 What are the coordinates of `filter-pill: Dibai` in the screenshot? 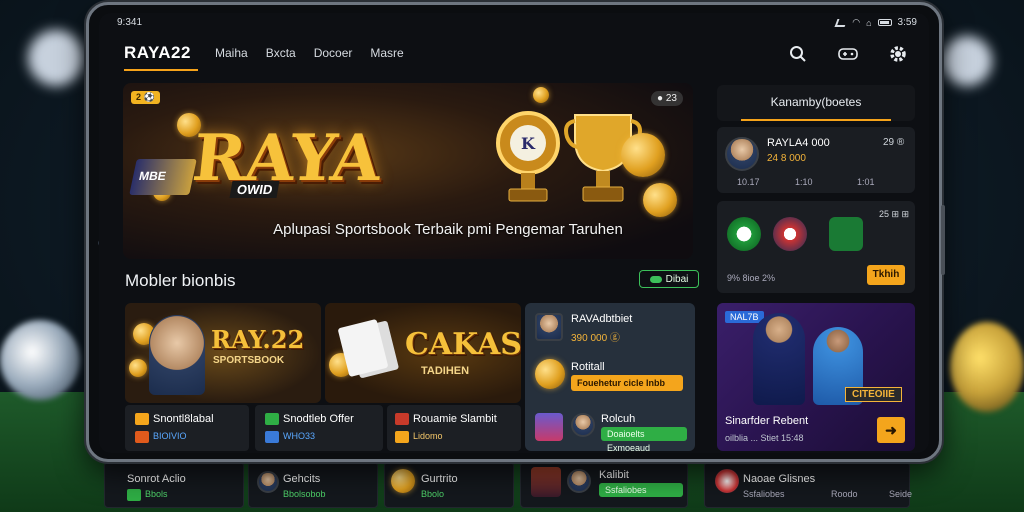 It's located at (669, 279).